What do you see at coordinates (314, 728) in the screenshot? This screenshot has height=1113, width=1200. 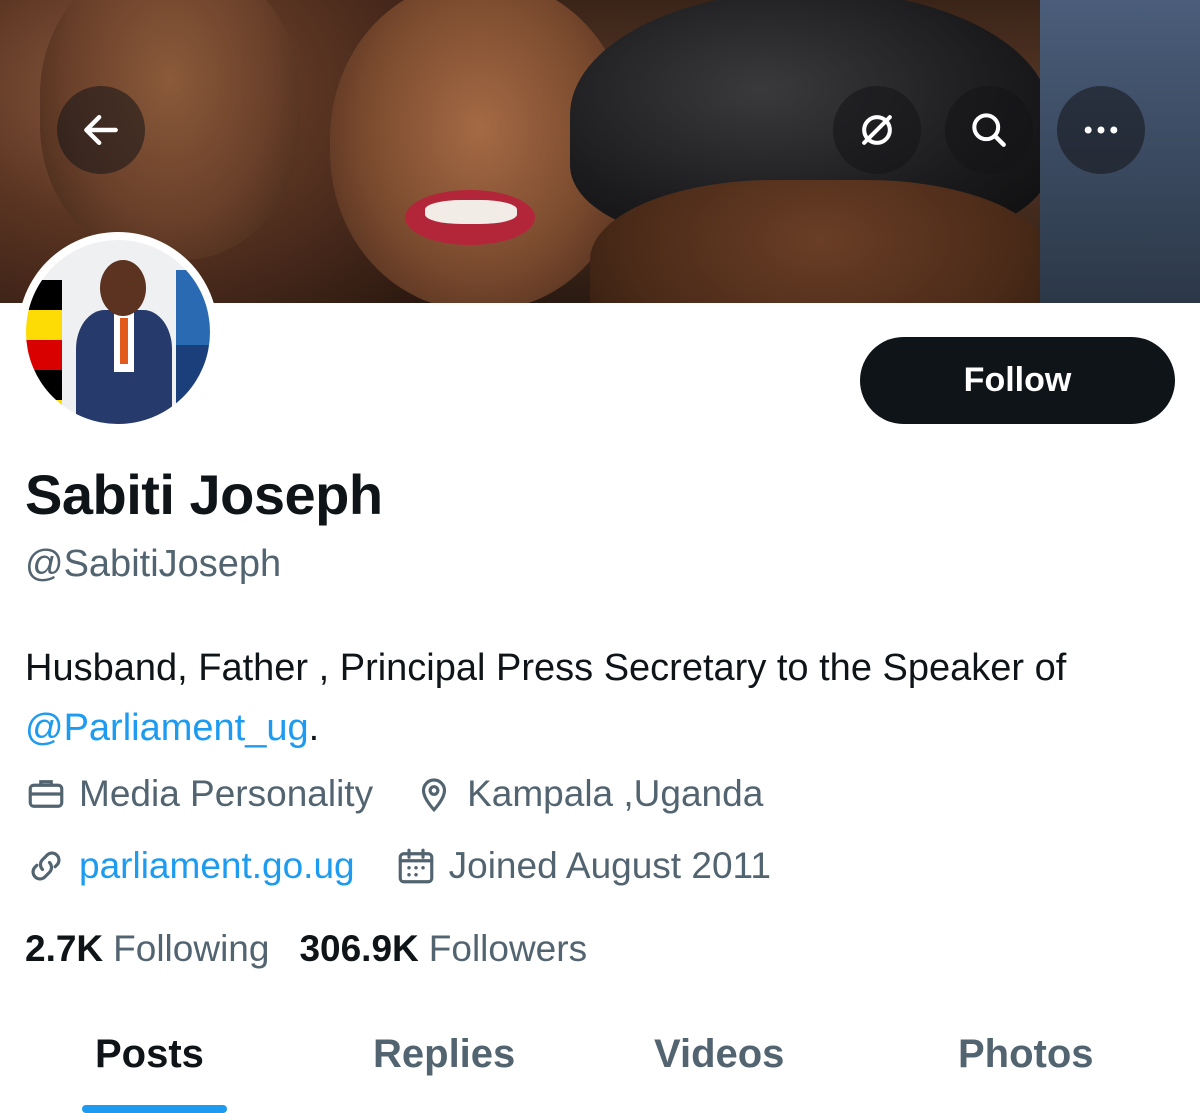 I see `bio-text-suffix: .` at bounding box center [314, 728].